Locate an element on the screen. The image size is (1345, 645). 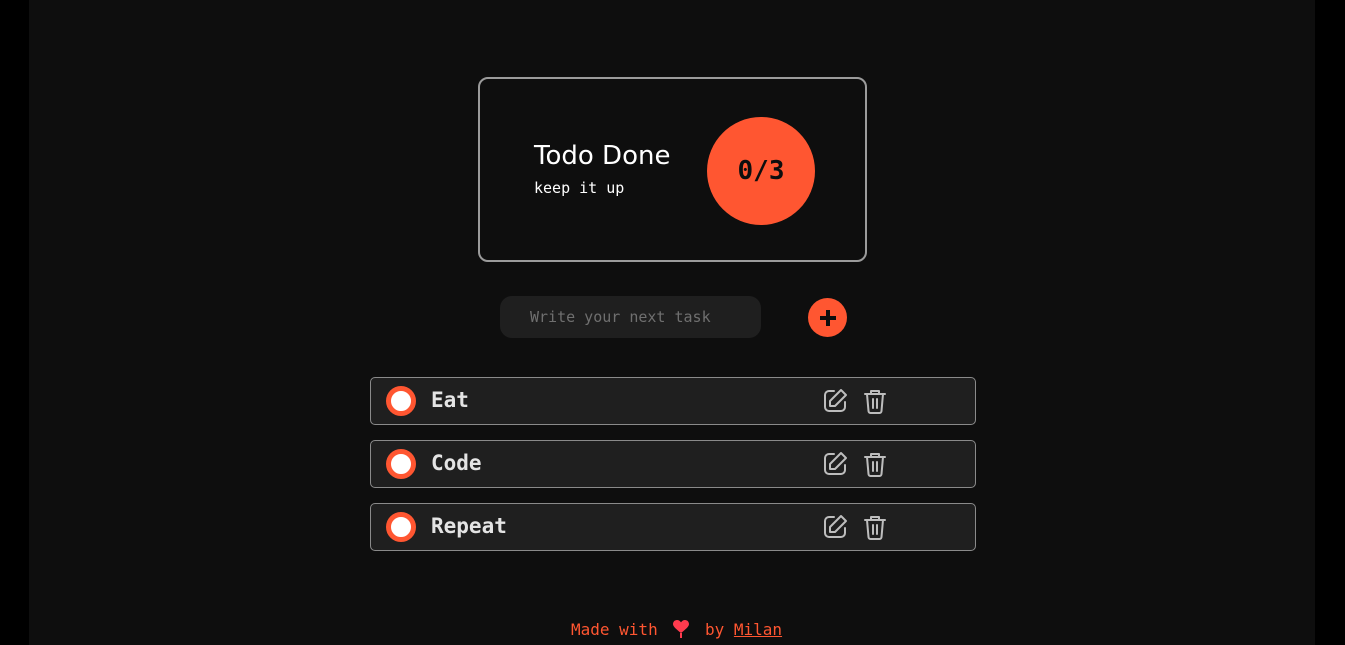
todo-text: Repeat is located at coordinates (469, 526).